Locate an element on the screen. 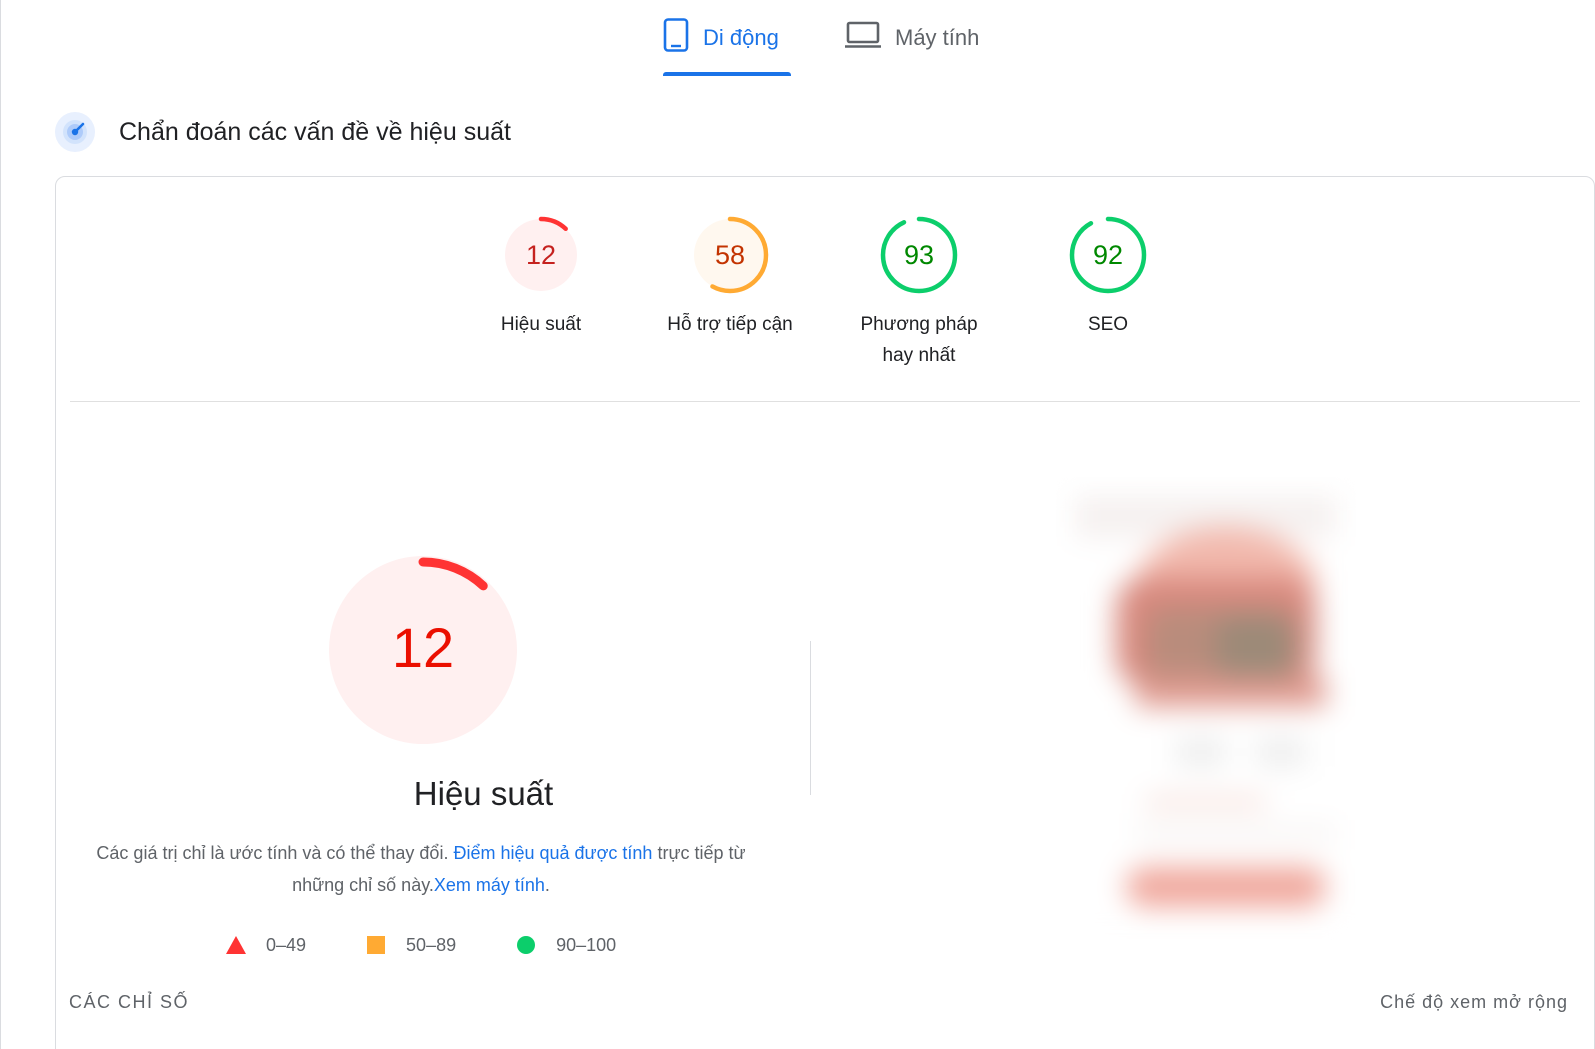 This screenshot has height=1049, width=1595. desc-end: . is located at coordinates (547, 885).